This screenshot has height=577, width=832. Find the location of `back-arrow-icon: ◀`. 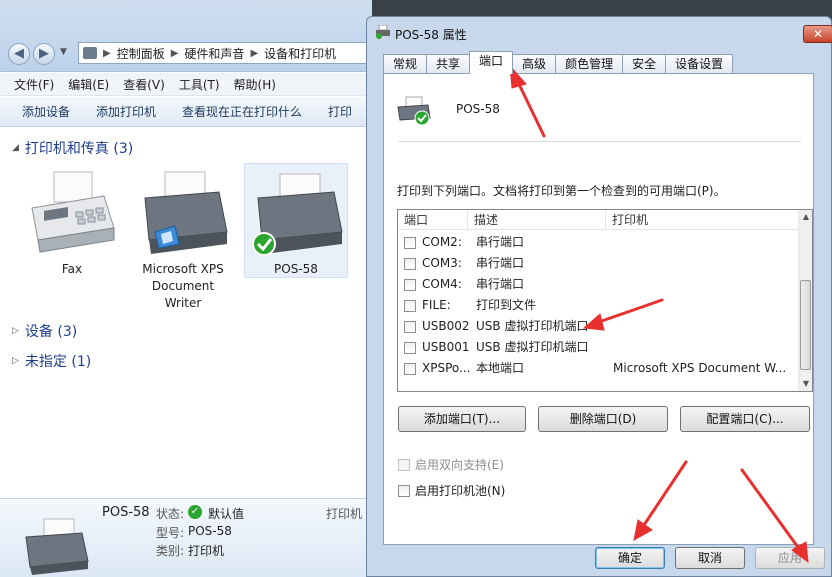

back-arrow-icon: ◀ is located at coordinates (19, 54).